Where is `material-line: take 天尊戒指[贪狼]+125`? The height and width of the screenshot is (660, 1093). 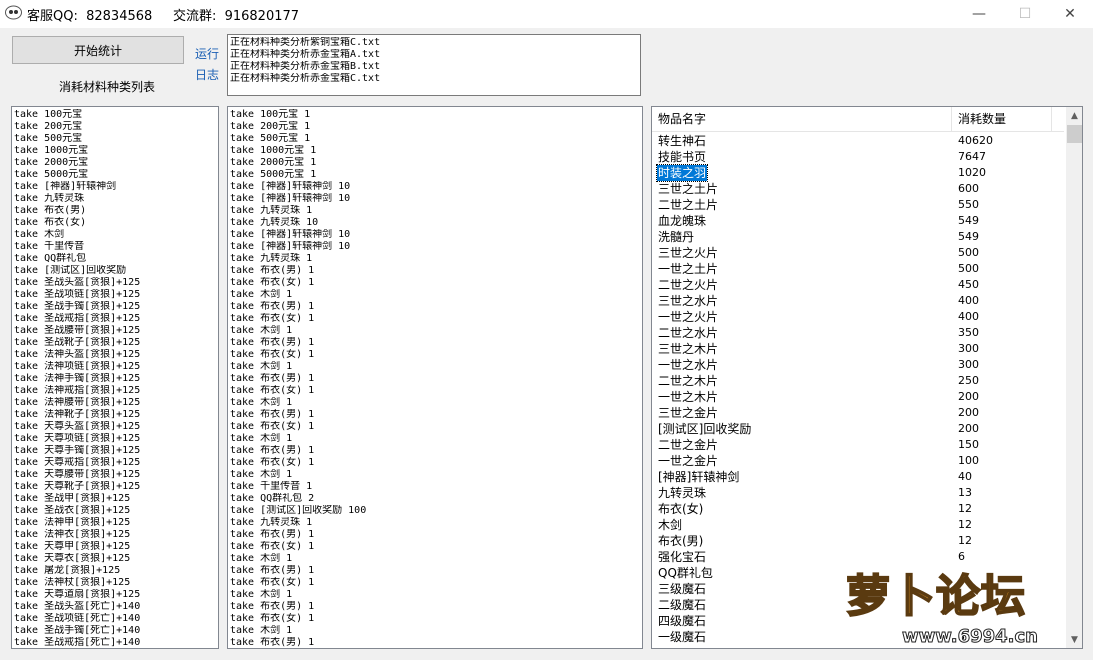 material-line: take 天尊戒指[贪狼]+125 is located at coordinates (77, 462).